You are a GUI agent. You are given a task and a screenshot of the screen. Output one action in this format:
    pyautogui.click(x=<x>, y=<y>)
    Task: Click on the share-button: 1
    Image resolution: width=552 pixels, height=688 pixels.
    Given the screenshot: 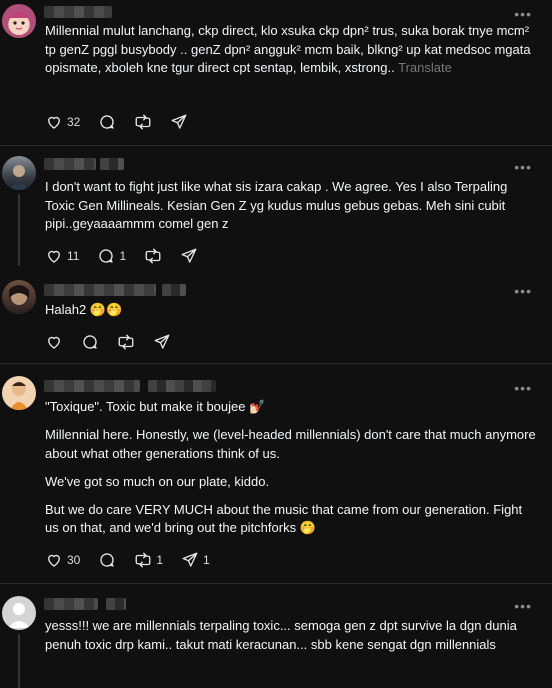 What is the action you would take?
    pyautogui.click(x=195, y=560)
    